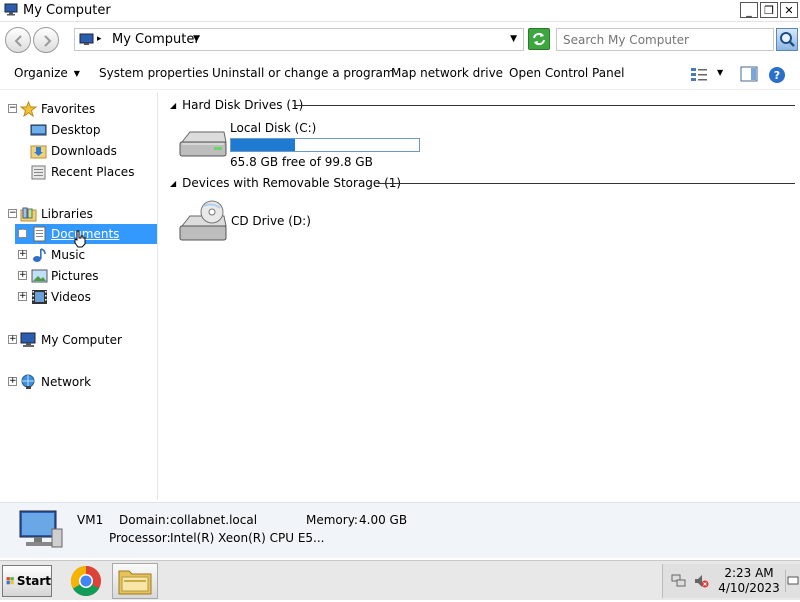 The image size is (800, 602). I want to click on view-dropdown-chevron-icon: ▼, so click(720, 72).